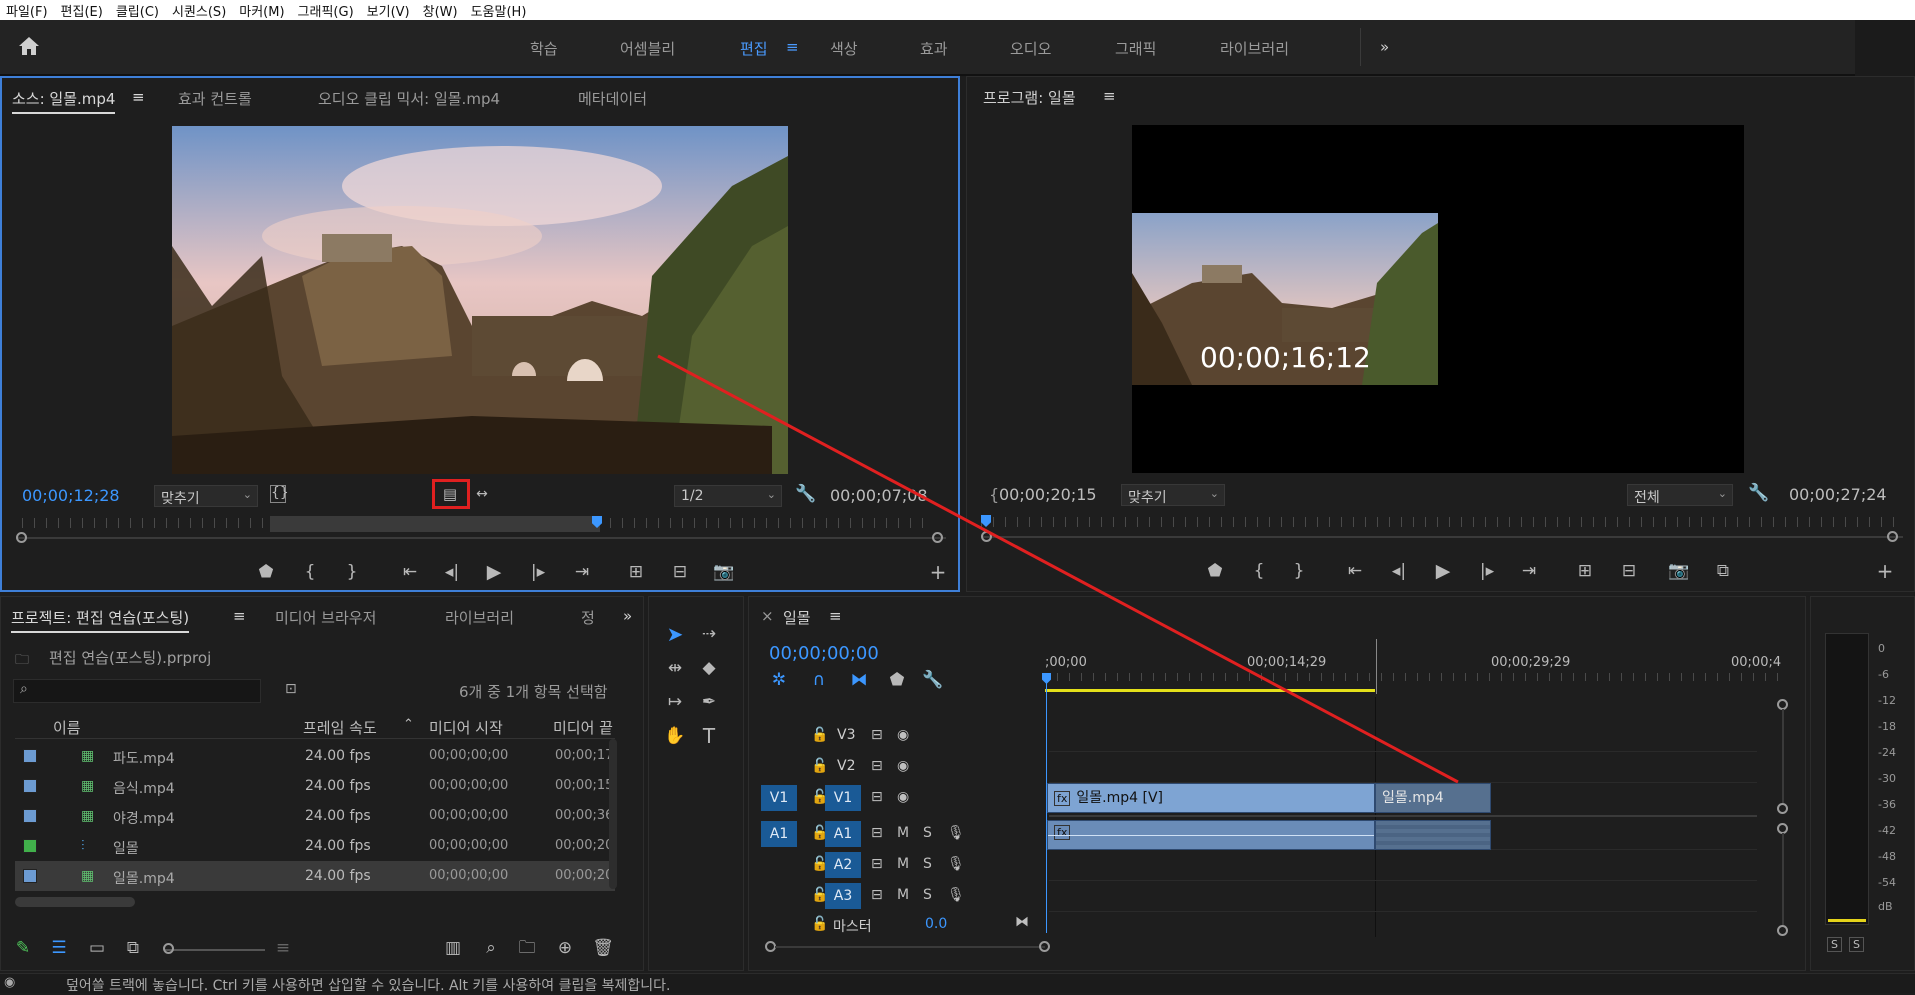  What do you see at coordinates (1030, 48) in the screenshot?
I see `workspace-tab-audio: 오디오` at bounding box center [1030, 48].